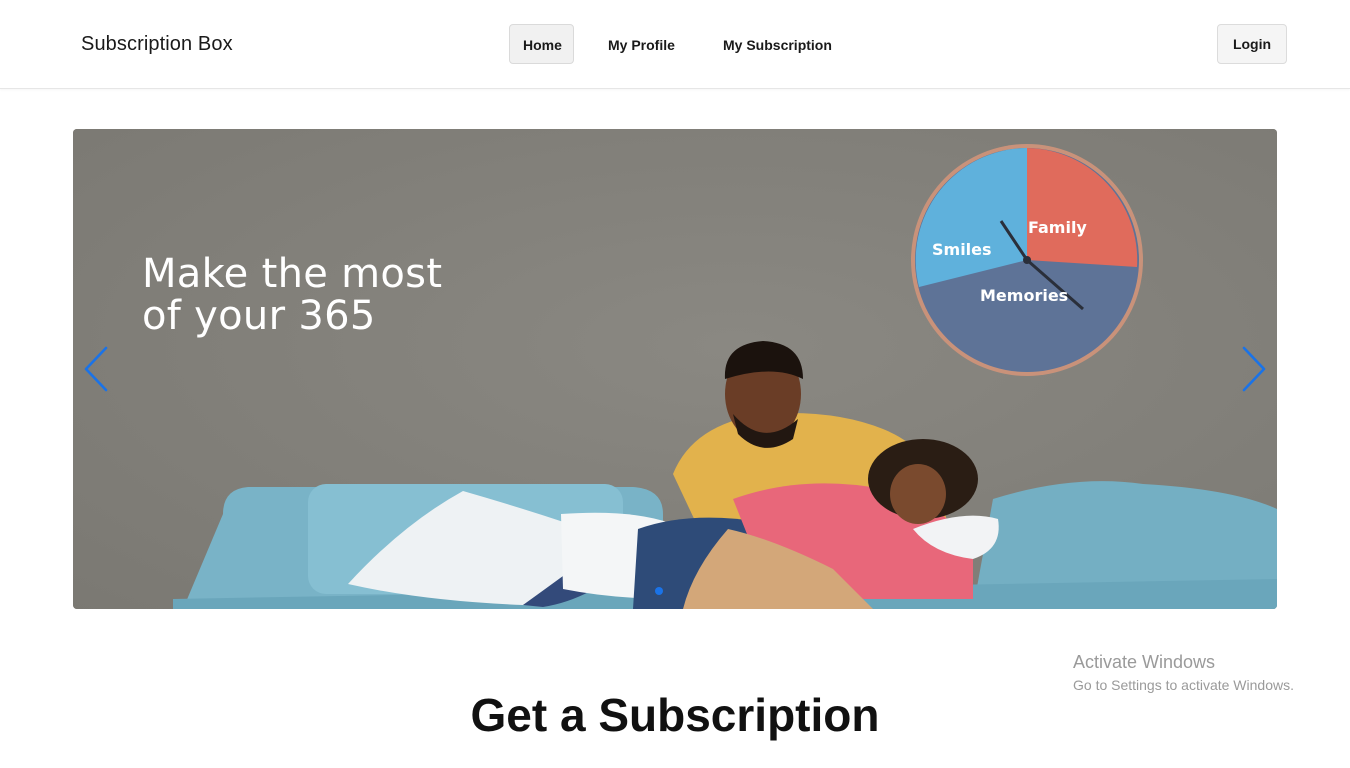 Image resolution: width=1350 pixels, height=768 pixels. Describe the element at coordinates (1027, 260) in the screenshot. I see `clock-graphic` at that location.